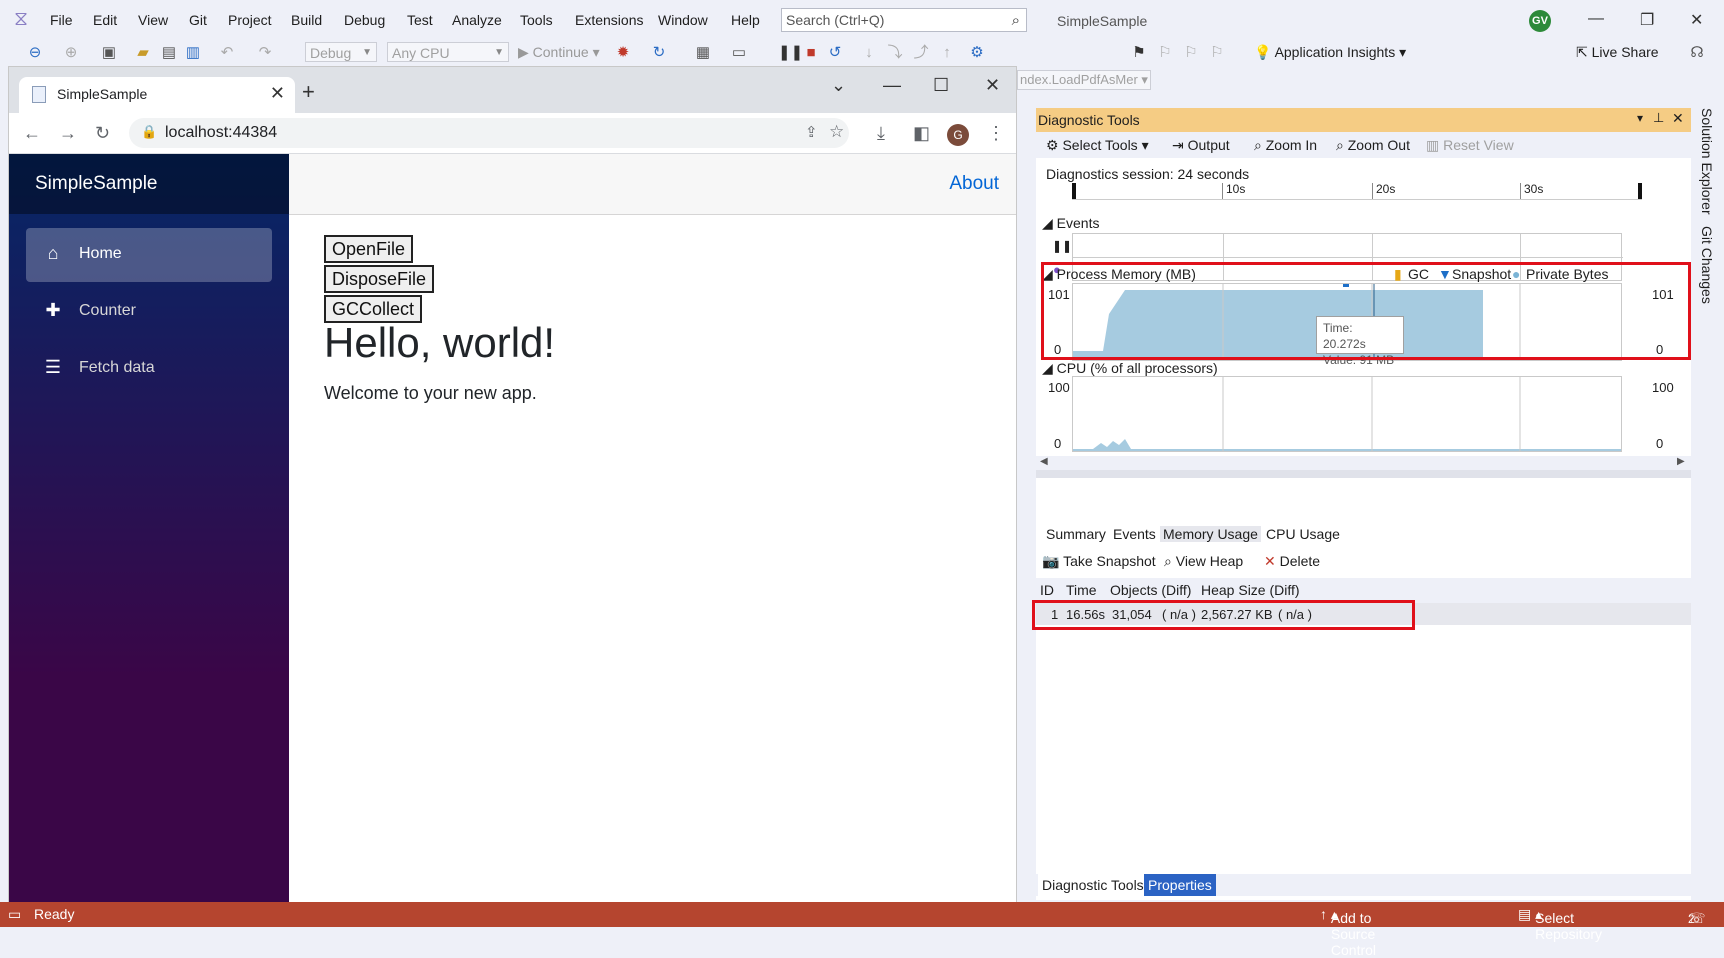 The image size is (1724, 958). Describe the element at coordinates (790, 53) in the screenshot. I see `pause-icon: ❚❚` at that location.